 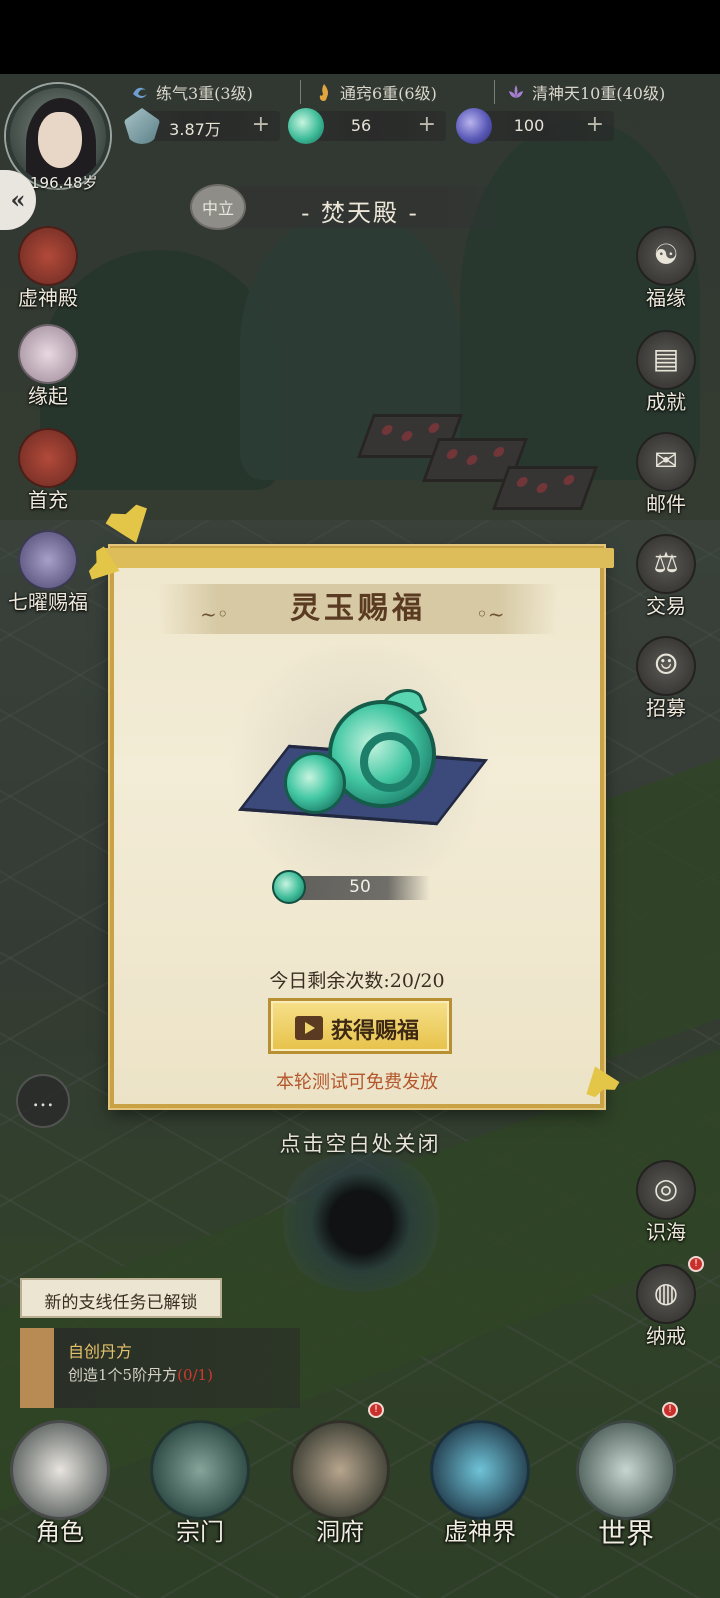 I want to click on seven-luminaries-blessing-button: 七曜赐福, so click(x=48, y=577).